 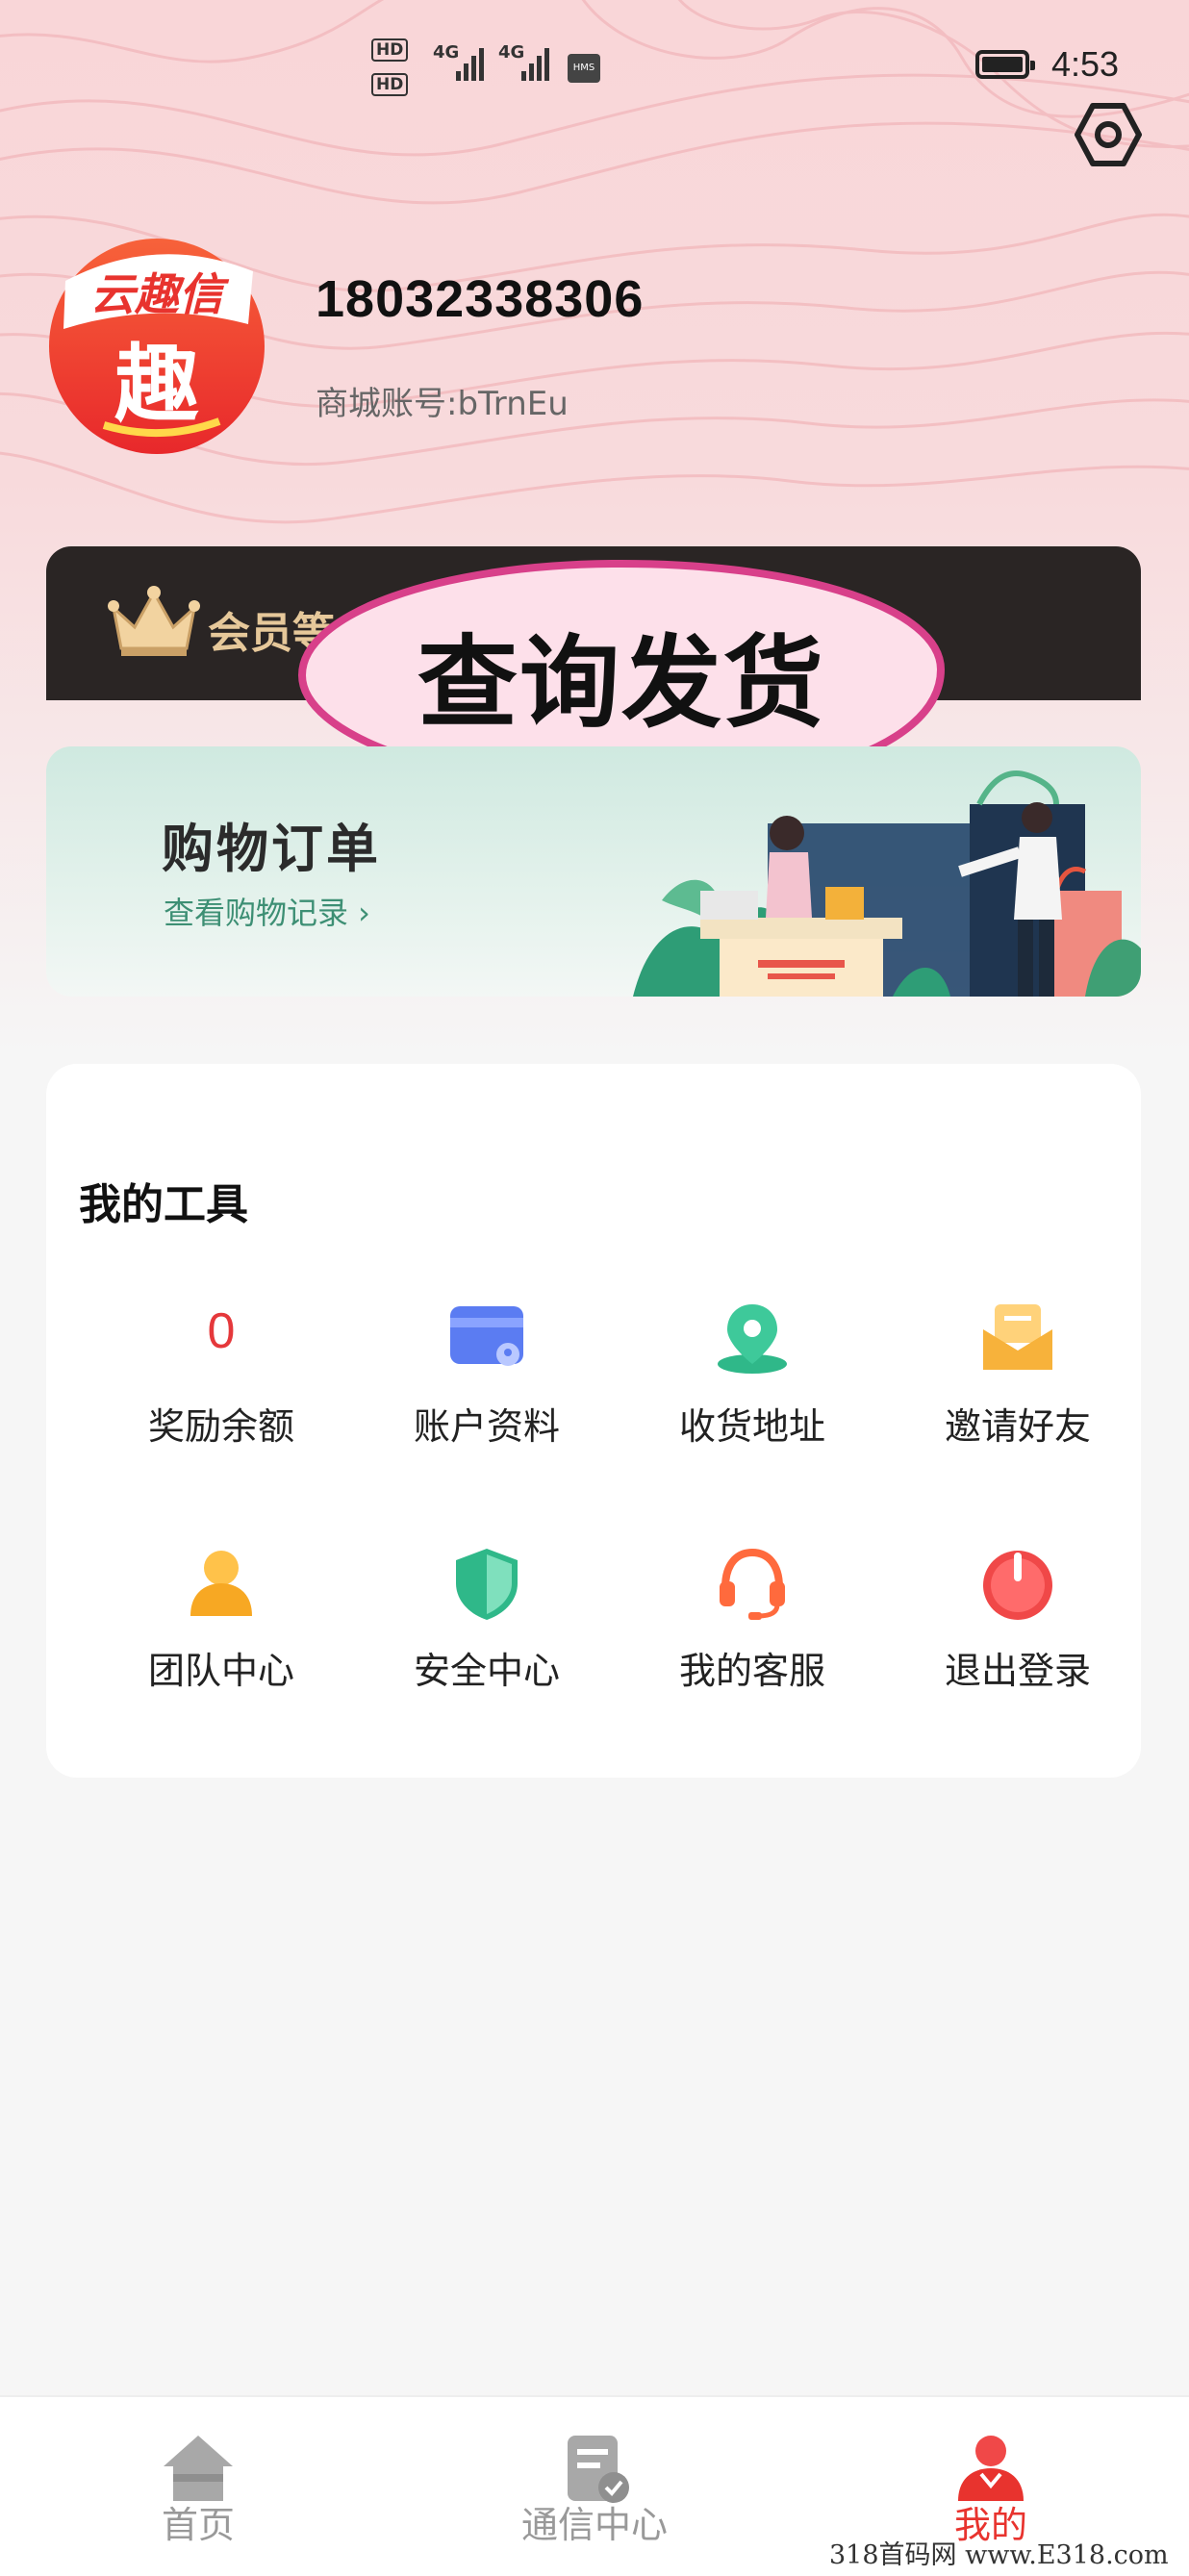 What do you see at coordinates (887, 883) in the screenshot?
I see `shopping-illustration` at bounding box center [887, 883].